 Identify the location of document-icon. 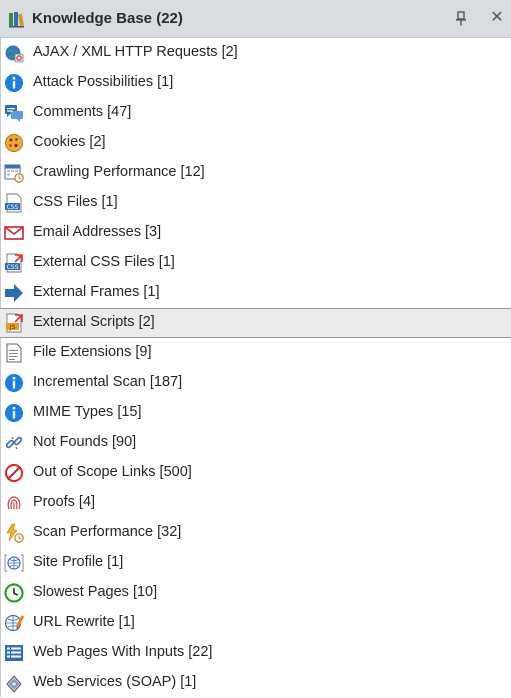
(14, 353).